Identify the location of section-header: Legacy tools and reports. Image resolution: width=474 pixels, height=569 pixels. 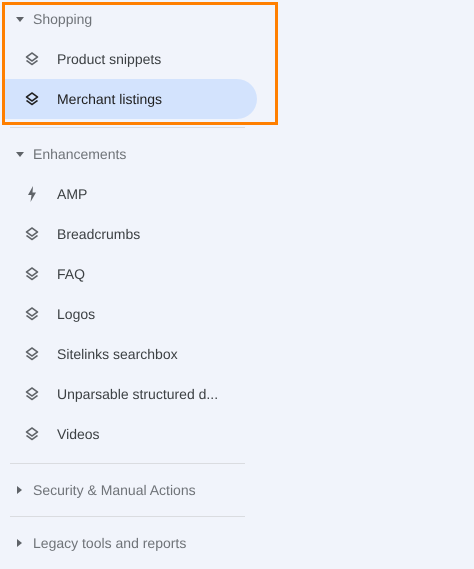
(109, 543).